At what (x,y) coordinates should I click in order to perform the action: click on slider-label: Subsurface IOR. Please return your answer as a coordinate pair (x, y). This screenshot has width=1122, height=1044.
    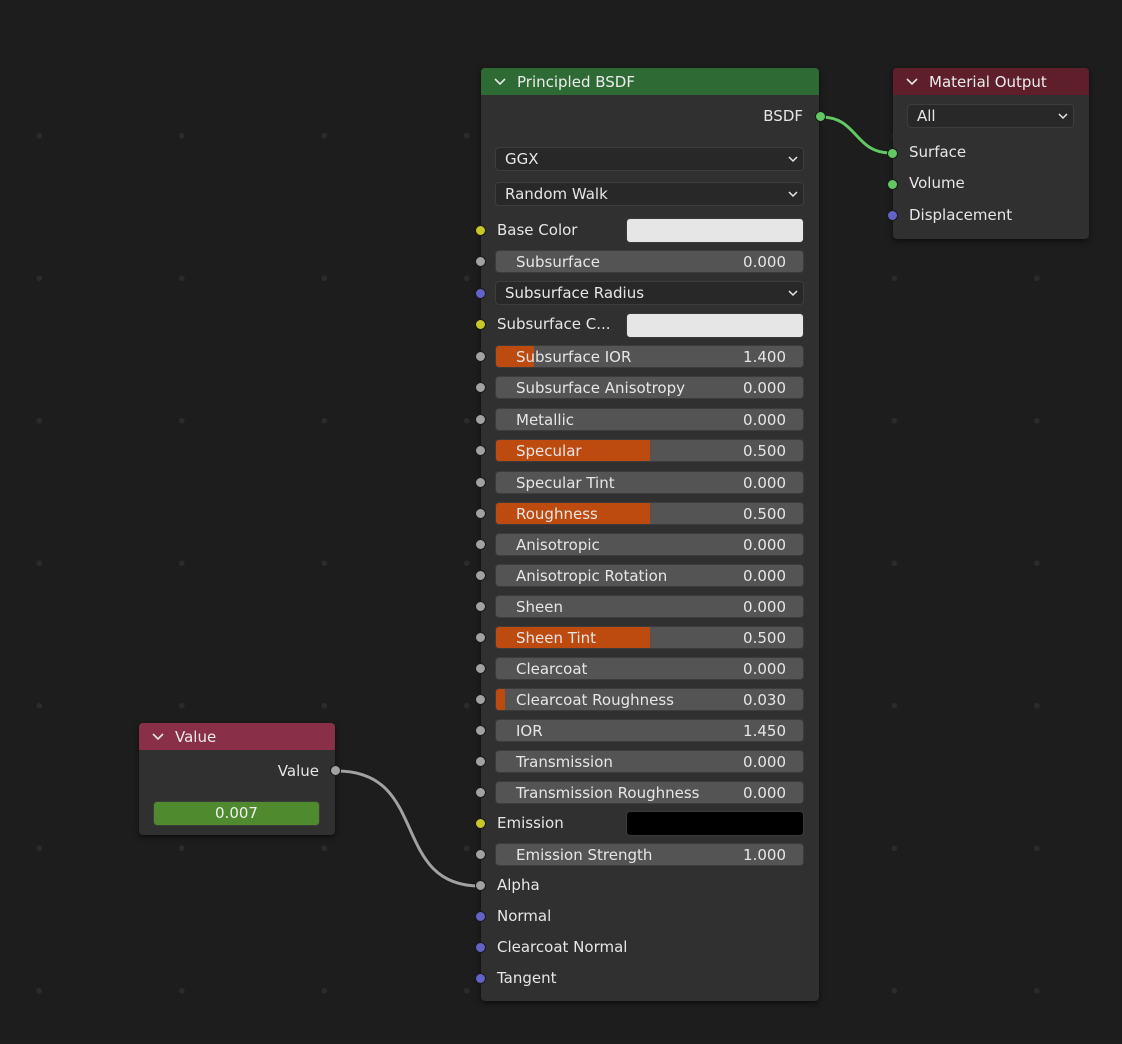
    Looking at the image, I should click on (574, 357).